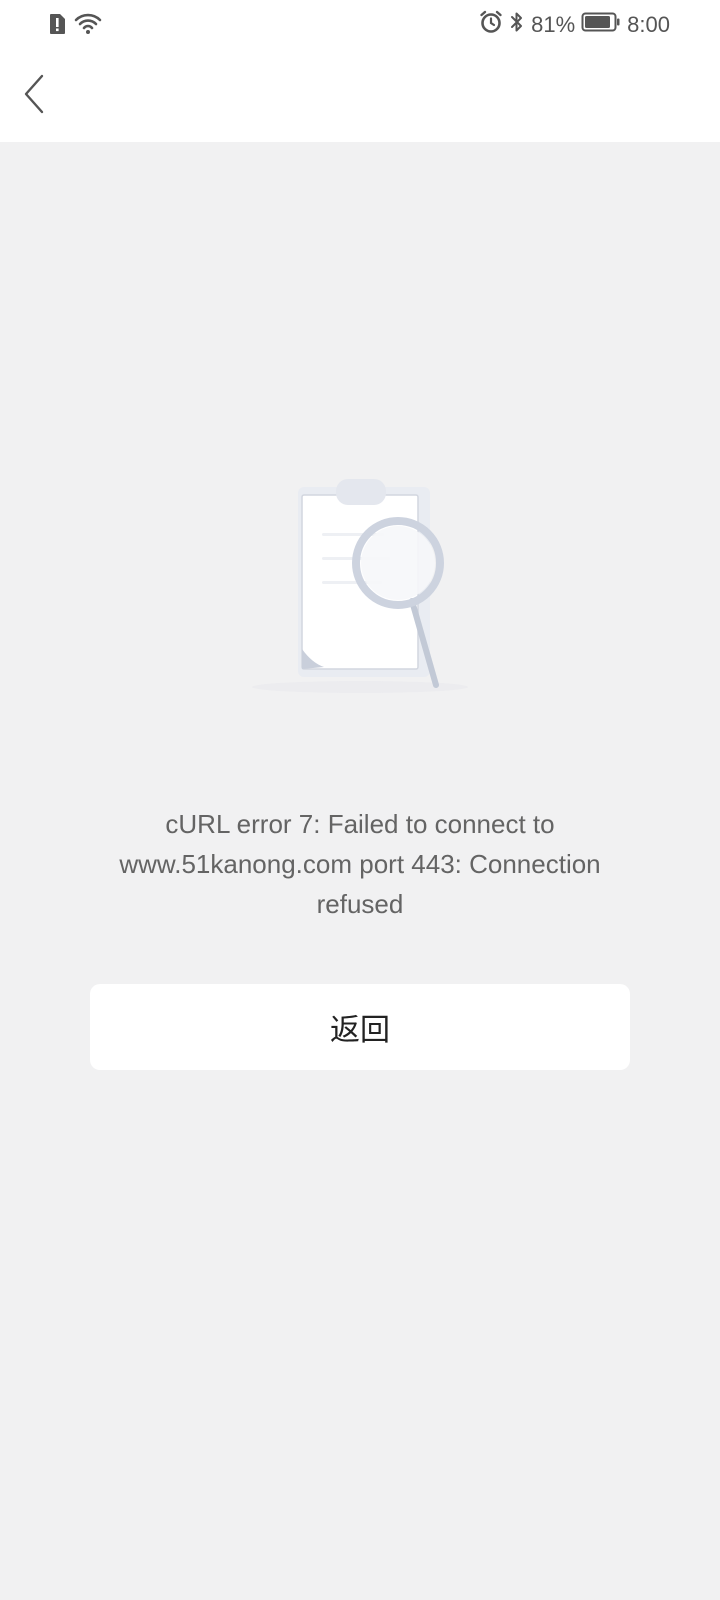 The width and height of the screenshot is (720, 1600). What do you see at coordinates (57, 26) in the screenshot?
I see `sim-alert-icon` at bounding box center [57, 26].